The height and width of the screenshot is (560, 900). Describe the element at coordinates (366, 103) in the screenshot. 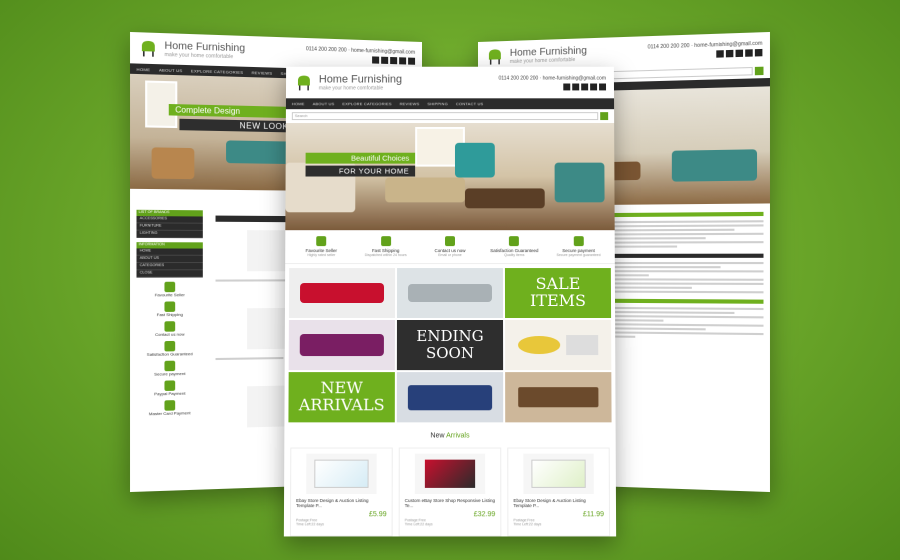

I see `nav-item-categories: EXPLORE CATEGORIES` at that location.